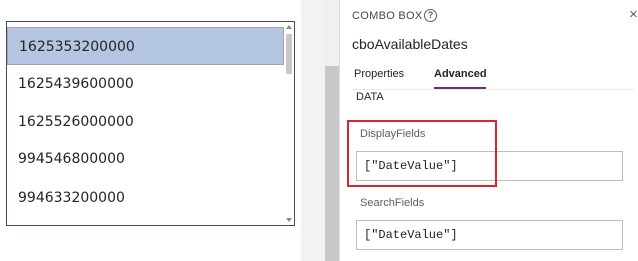 The image size is (638, 261). Describe the element at coordinates (332, 163) in the screenshot. I see `pane-scroll-thumb` at that location.